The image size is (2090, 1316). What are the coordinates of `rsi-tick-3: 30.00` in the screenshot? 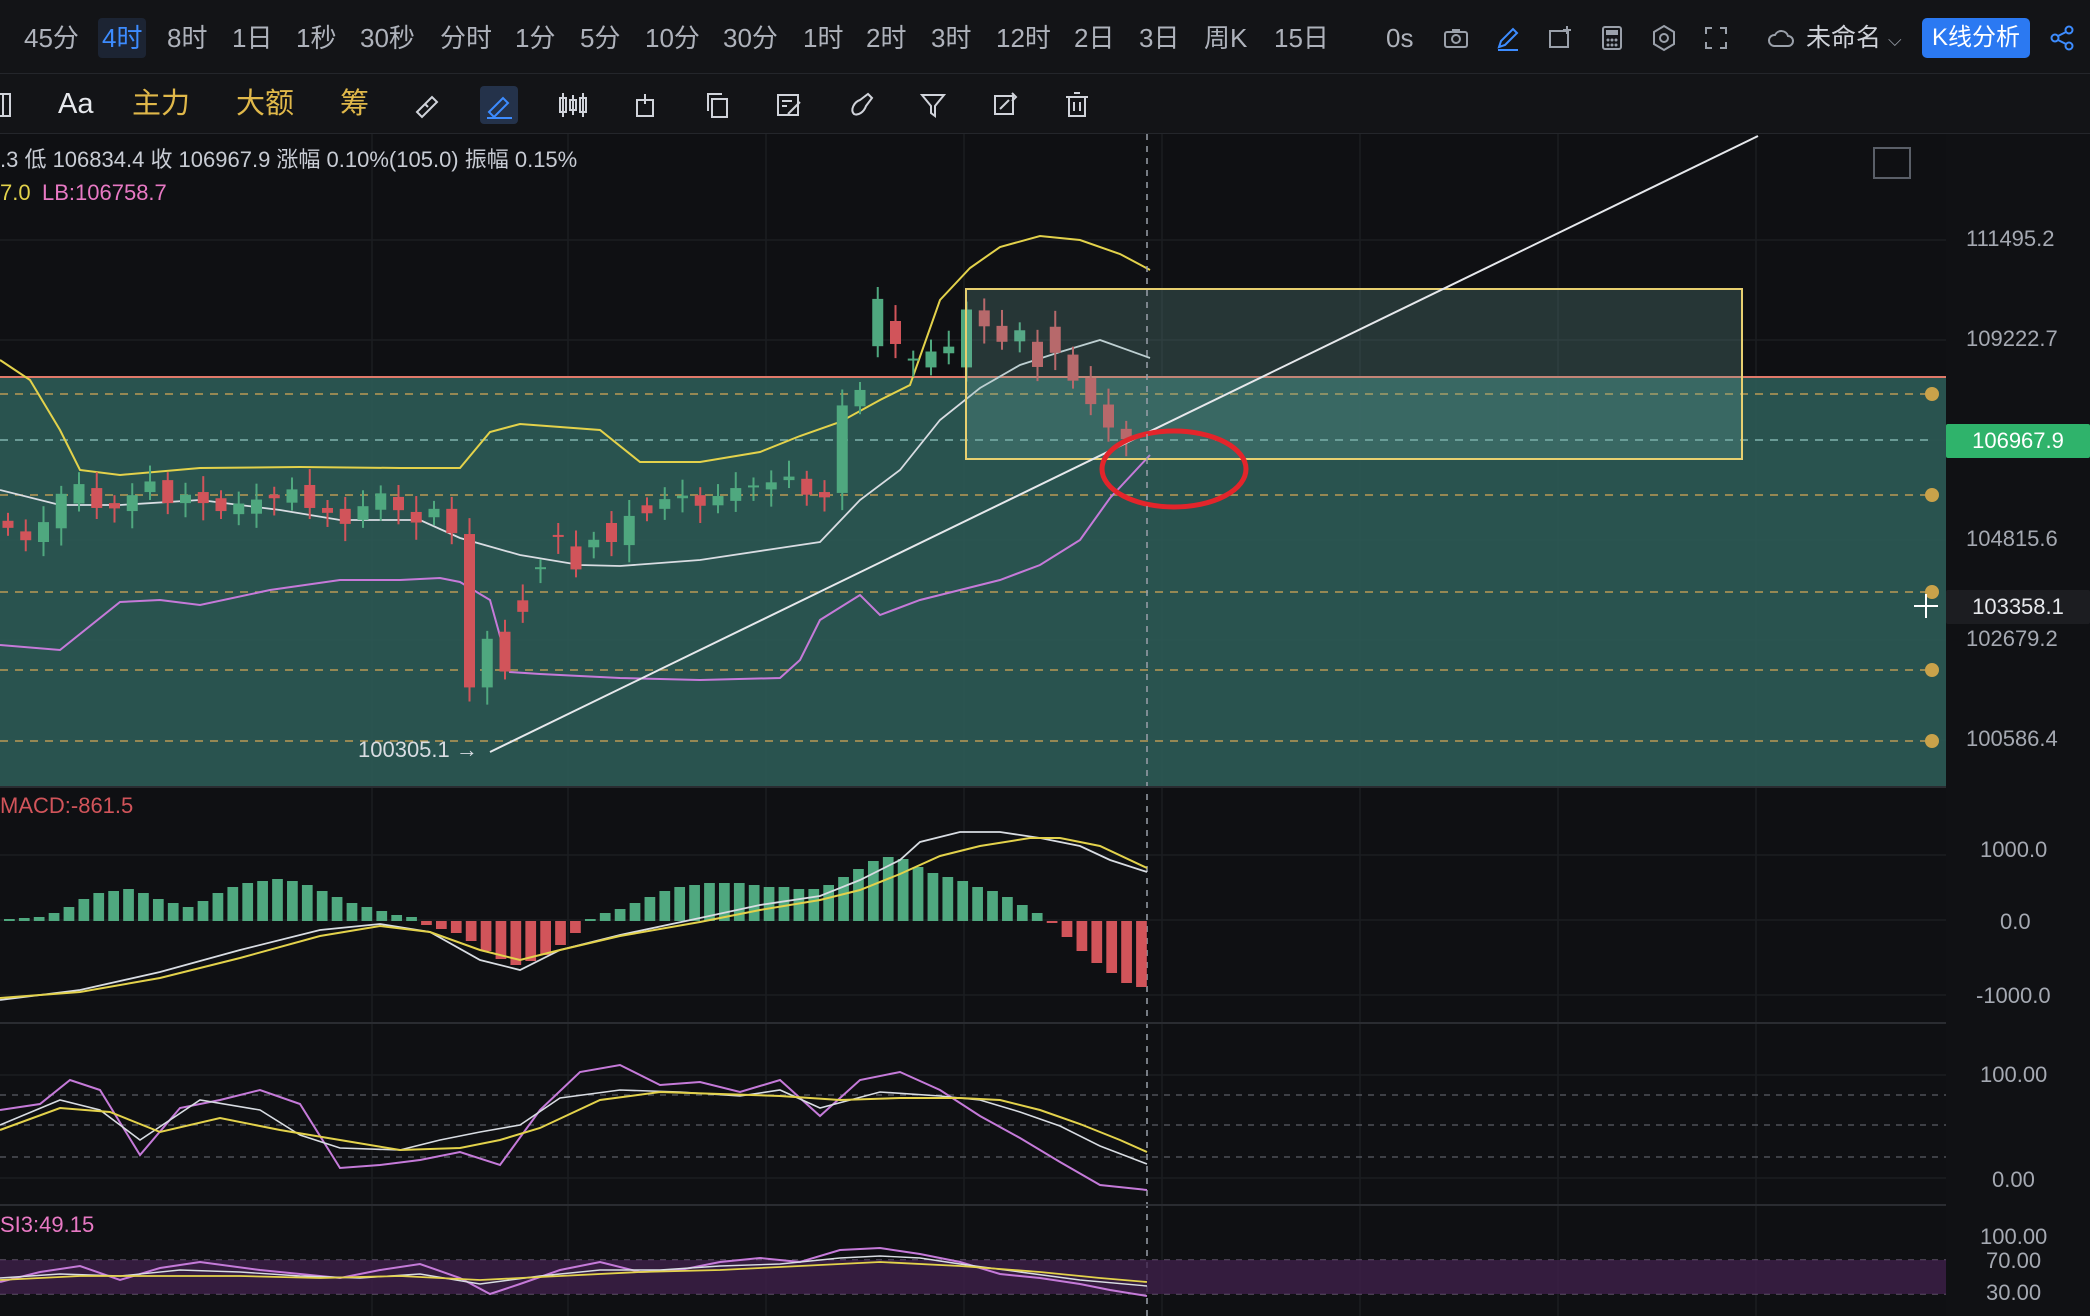 It's located at (2014, 1292).